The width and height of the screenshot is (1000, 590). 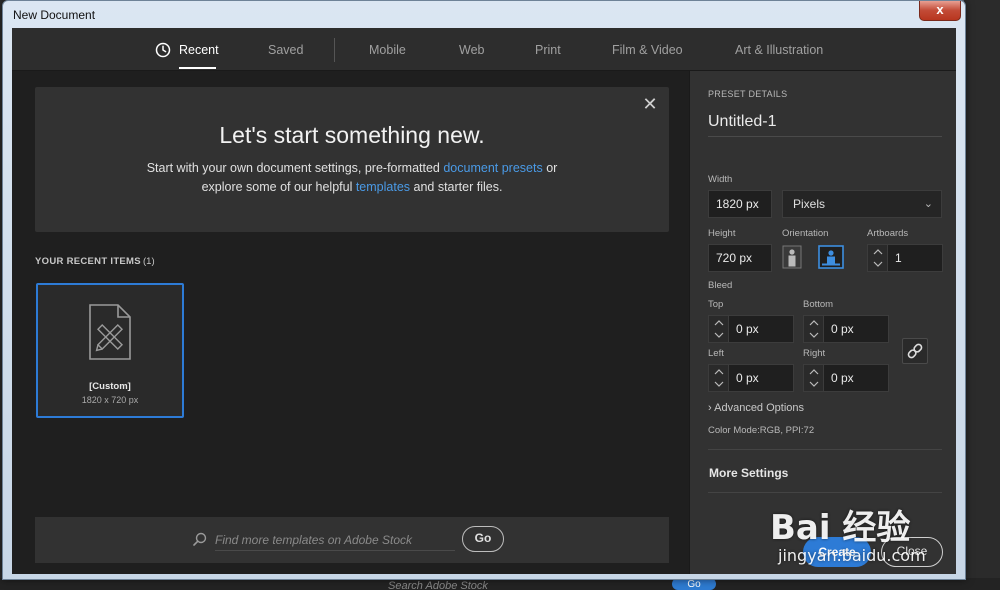 I want to click on close-icon: x, so click(x=940, y=9).